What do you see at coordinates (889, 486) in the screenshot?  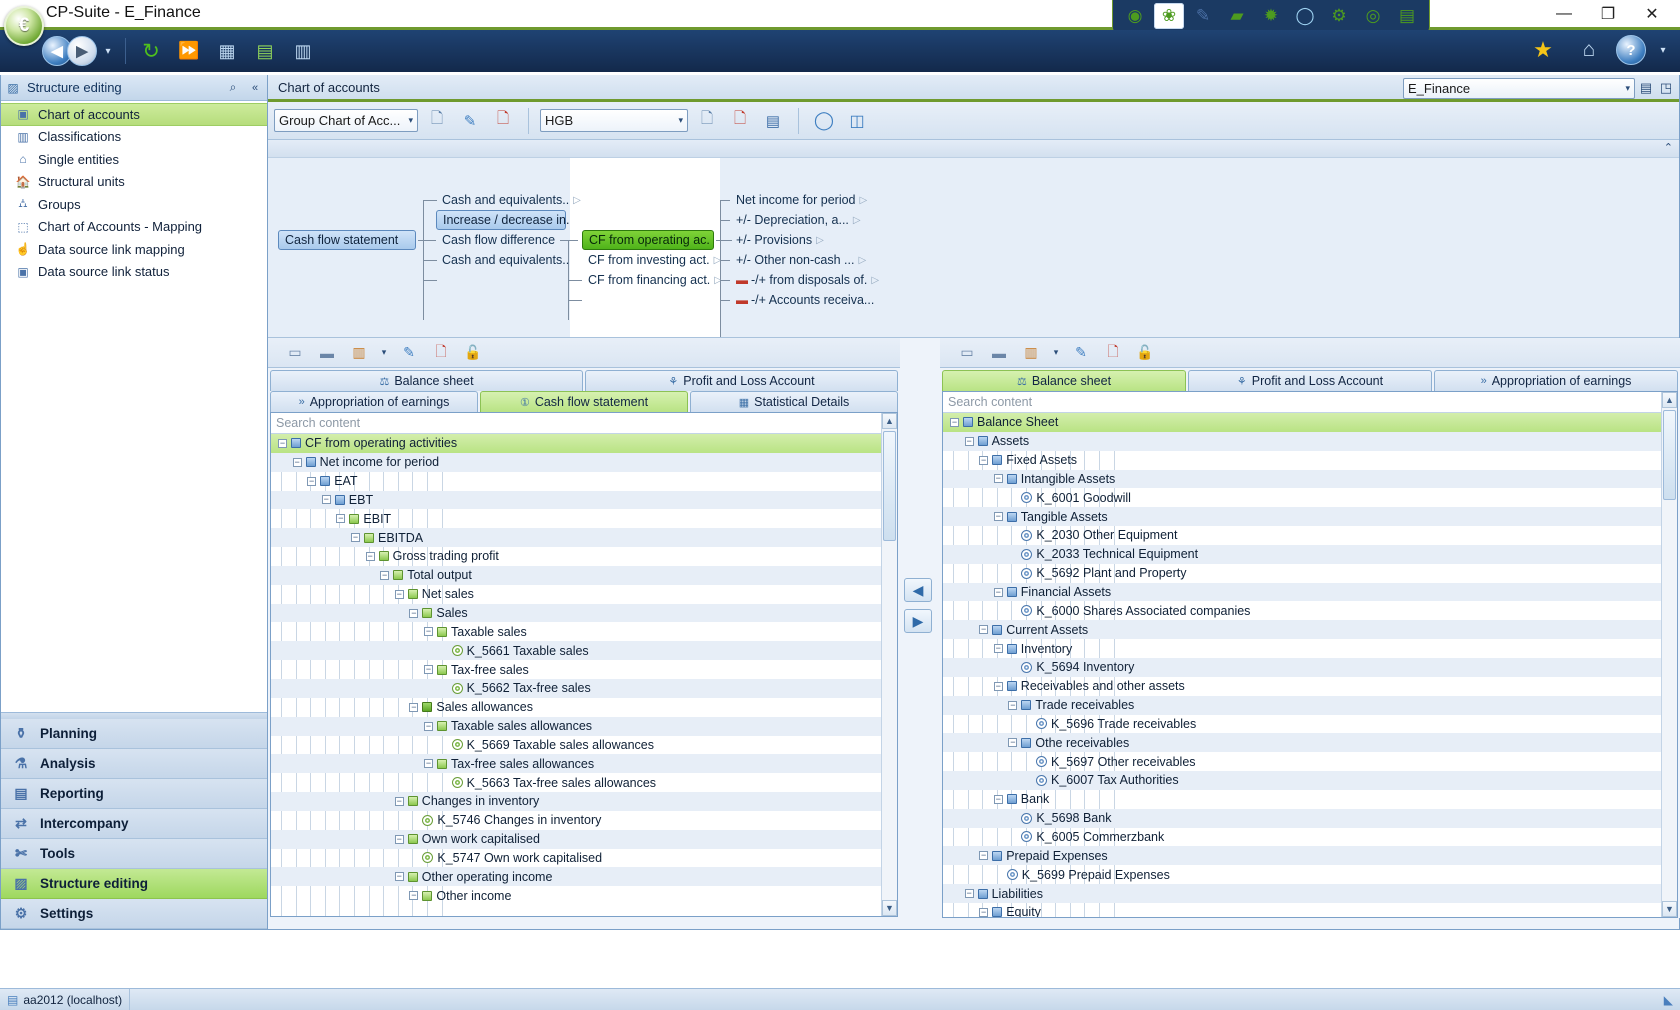 I see `scroll-thumb` at bounding box center [889, 486].